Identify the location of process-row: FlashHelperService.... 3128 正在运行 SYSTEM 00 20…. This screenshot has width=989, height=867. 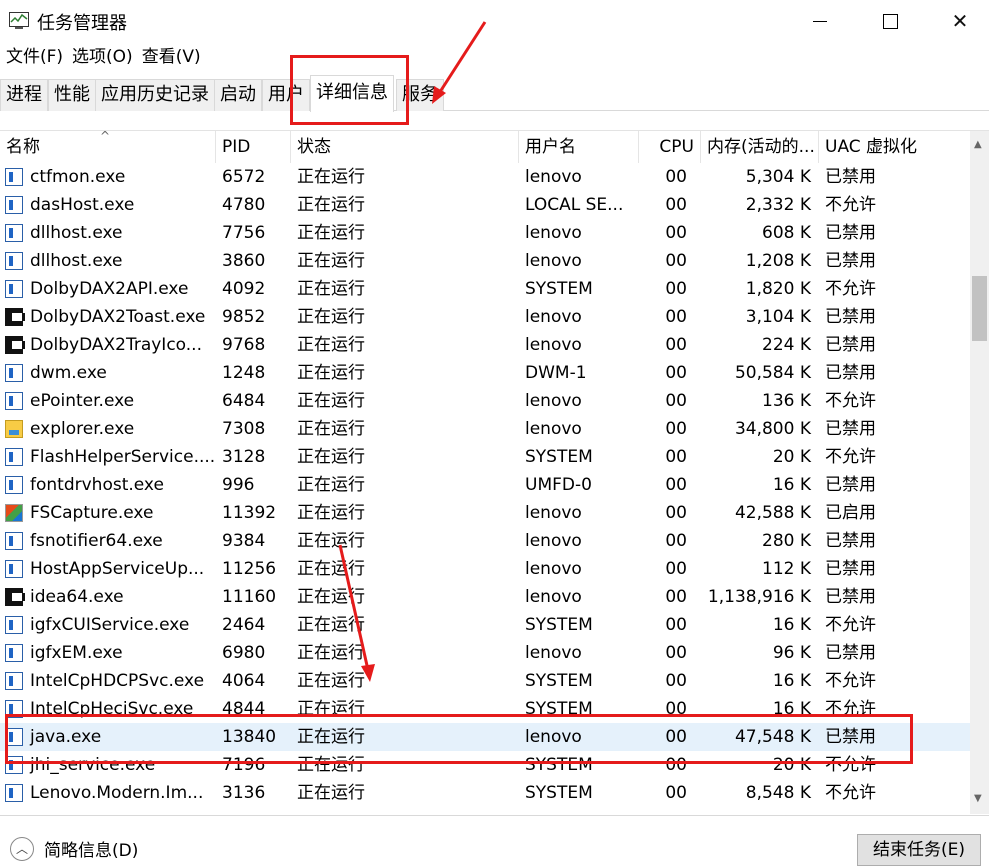
(485, 457).